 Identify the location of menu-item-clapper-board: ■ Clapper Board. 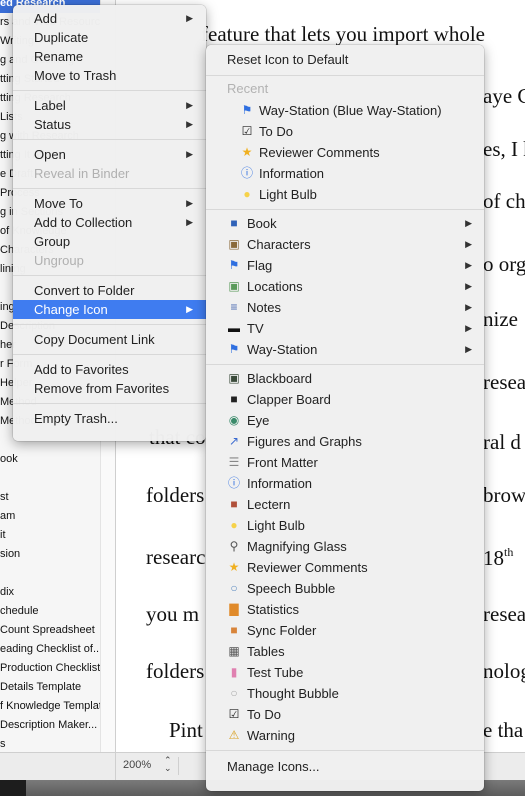
(345, 399).